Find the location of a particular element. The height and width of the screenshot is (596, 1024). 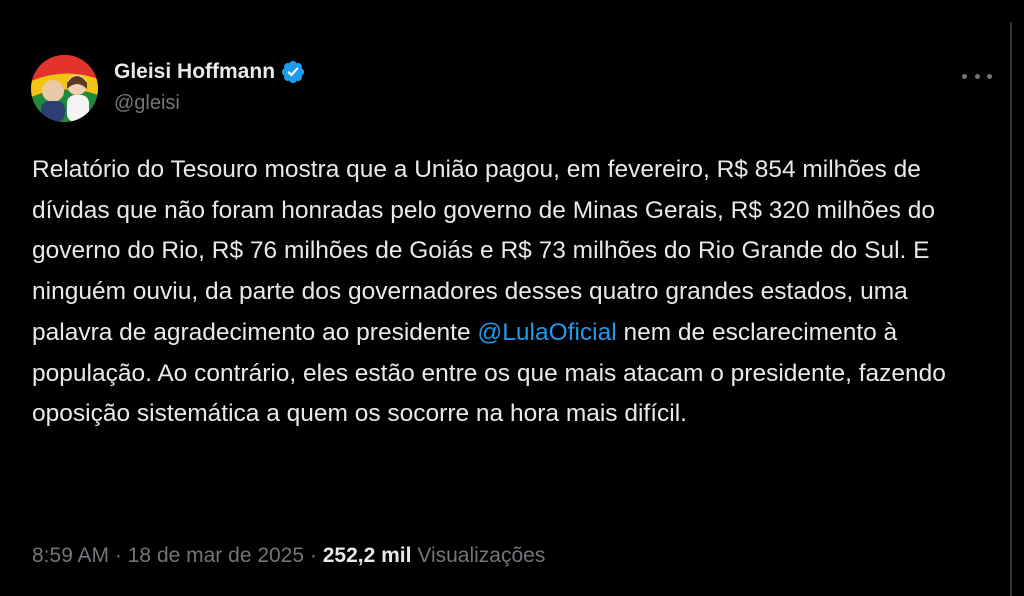

views-count: 252,2 mil is located at coordinates (367, 555).